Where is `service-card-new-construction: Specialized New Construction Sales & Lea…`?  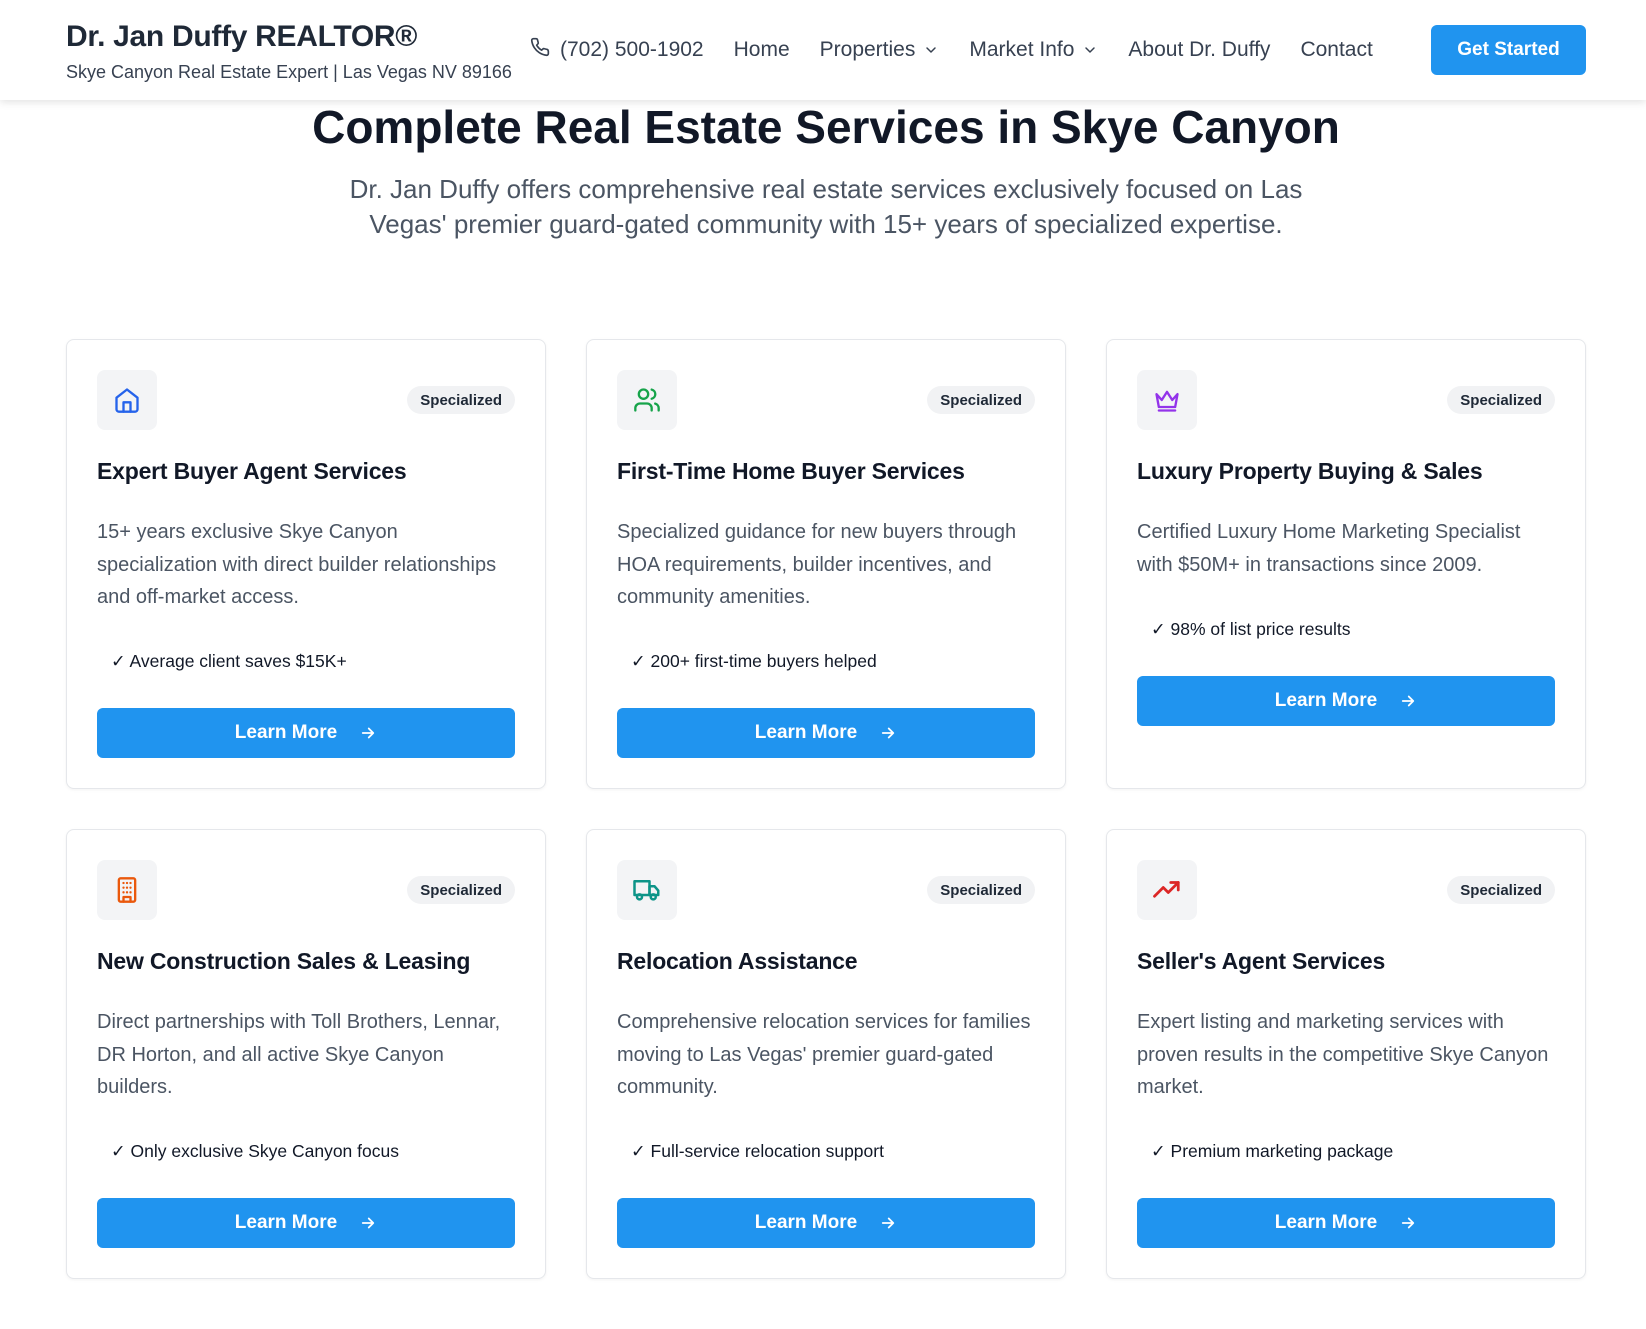
service-card-new-construction: Specialized New Construction Sales & Lea… is located at coordinates (306, 1054).